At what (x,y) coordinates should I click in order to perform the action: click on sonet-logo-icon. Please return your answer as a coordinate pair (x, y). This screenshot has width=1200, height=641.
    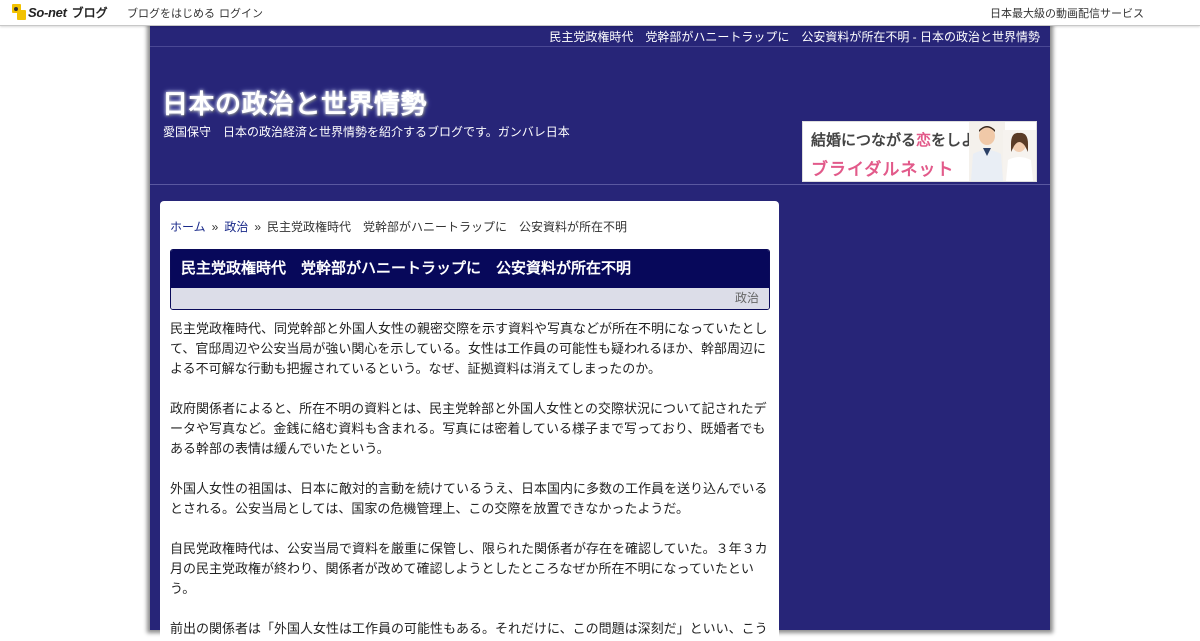
    Looking at the image, I should click on (19, 12).